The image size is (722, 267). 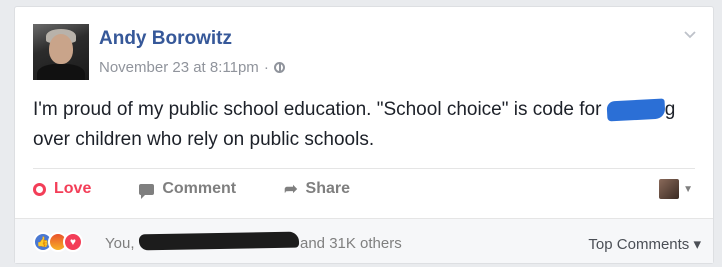 I want to click on love-button: Love, so click(x=62, y=189).